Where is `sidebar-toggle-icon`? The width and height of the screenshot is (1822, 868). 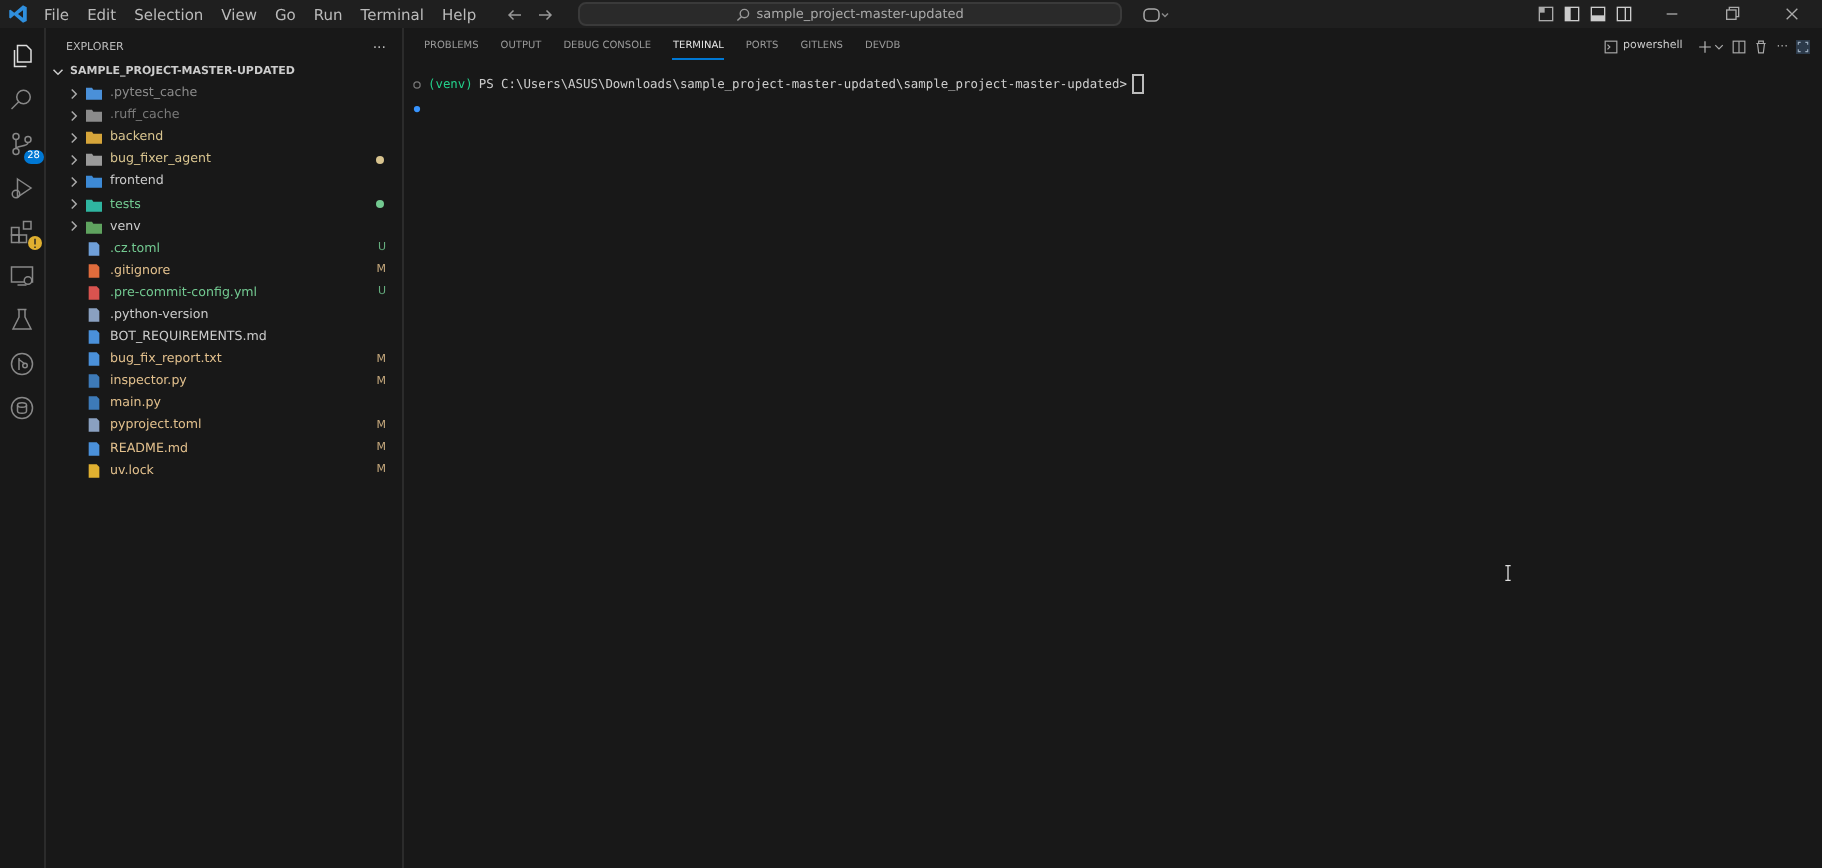
sidebar-toggle-icon is located at coordinates (1572, 14).